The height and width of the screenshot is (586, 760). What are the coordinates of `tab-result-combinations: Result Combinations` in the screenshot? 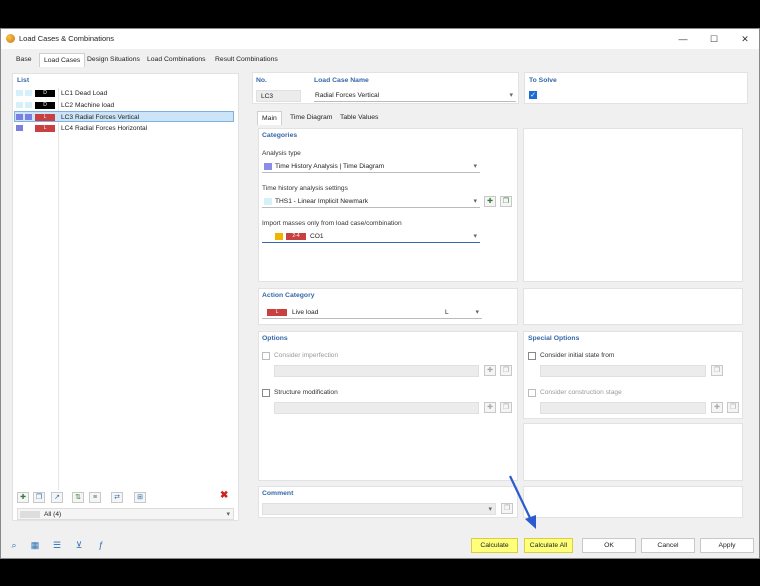 It's located at (246, 60).